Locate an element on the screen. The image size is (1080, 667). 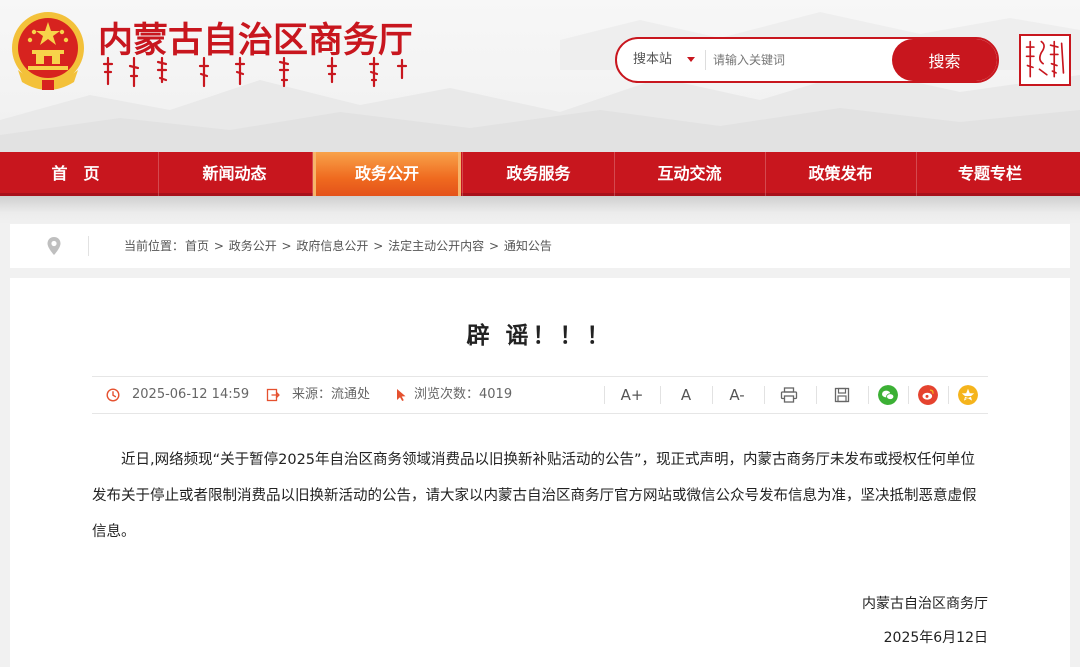
national-emblem-icon is located at coordinates (48, 51).